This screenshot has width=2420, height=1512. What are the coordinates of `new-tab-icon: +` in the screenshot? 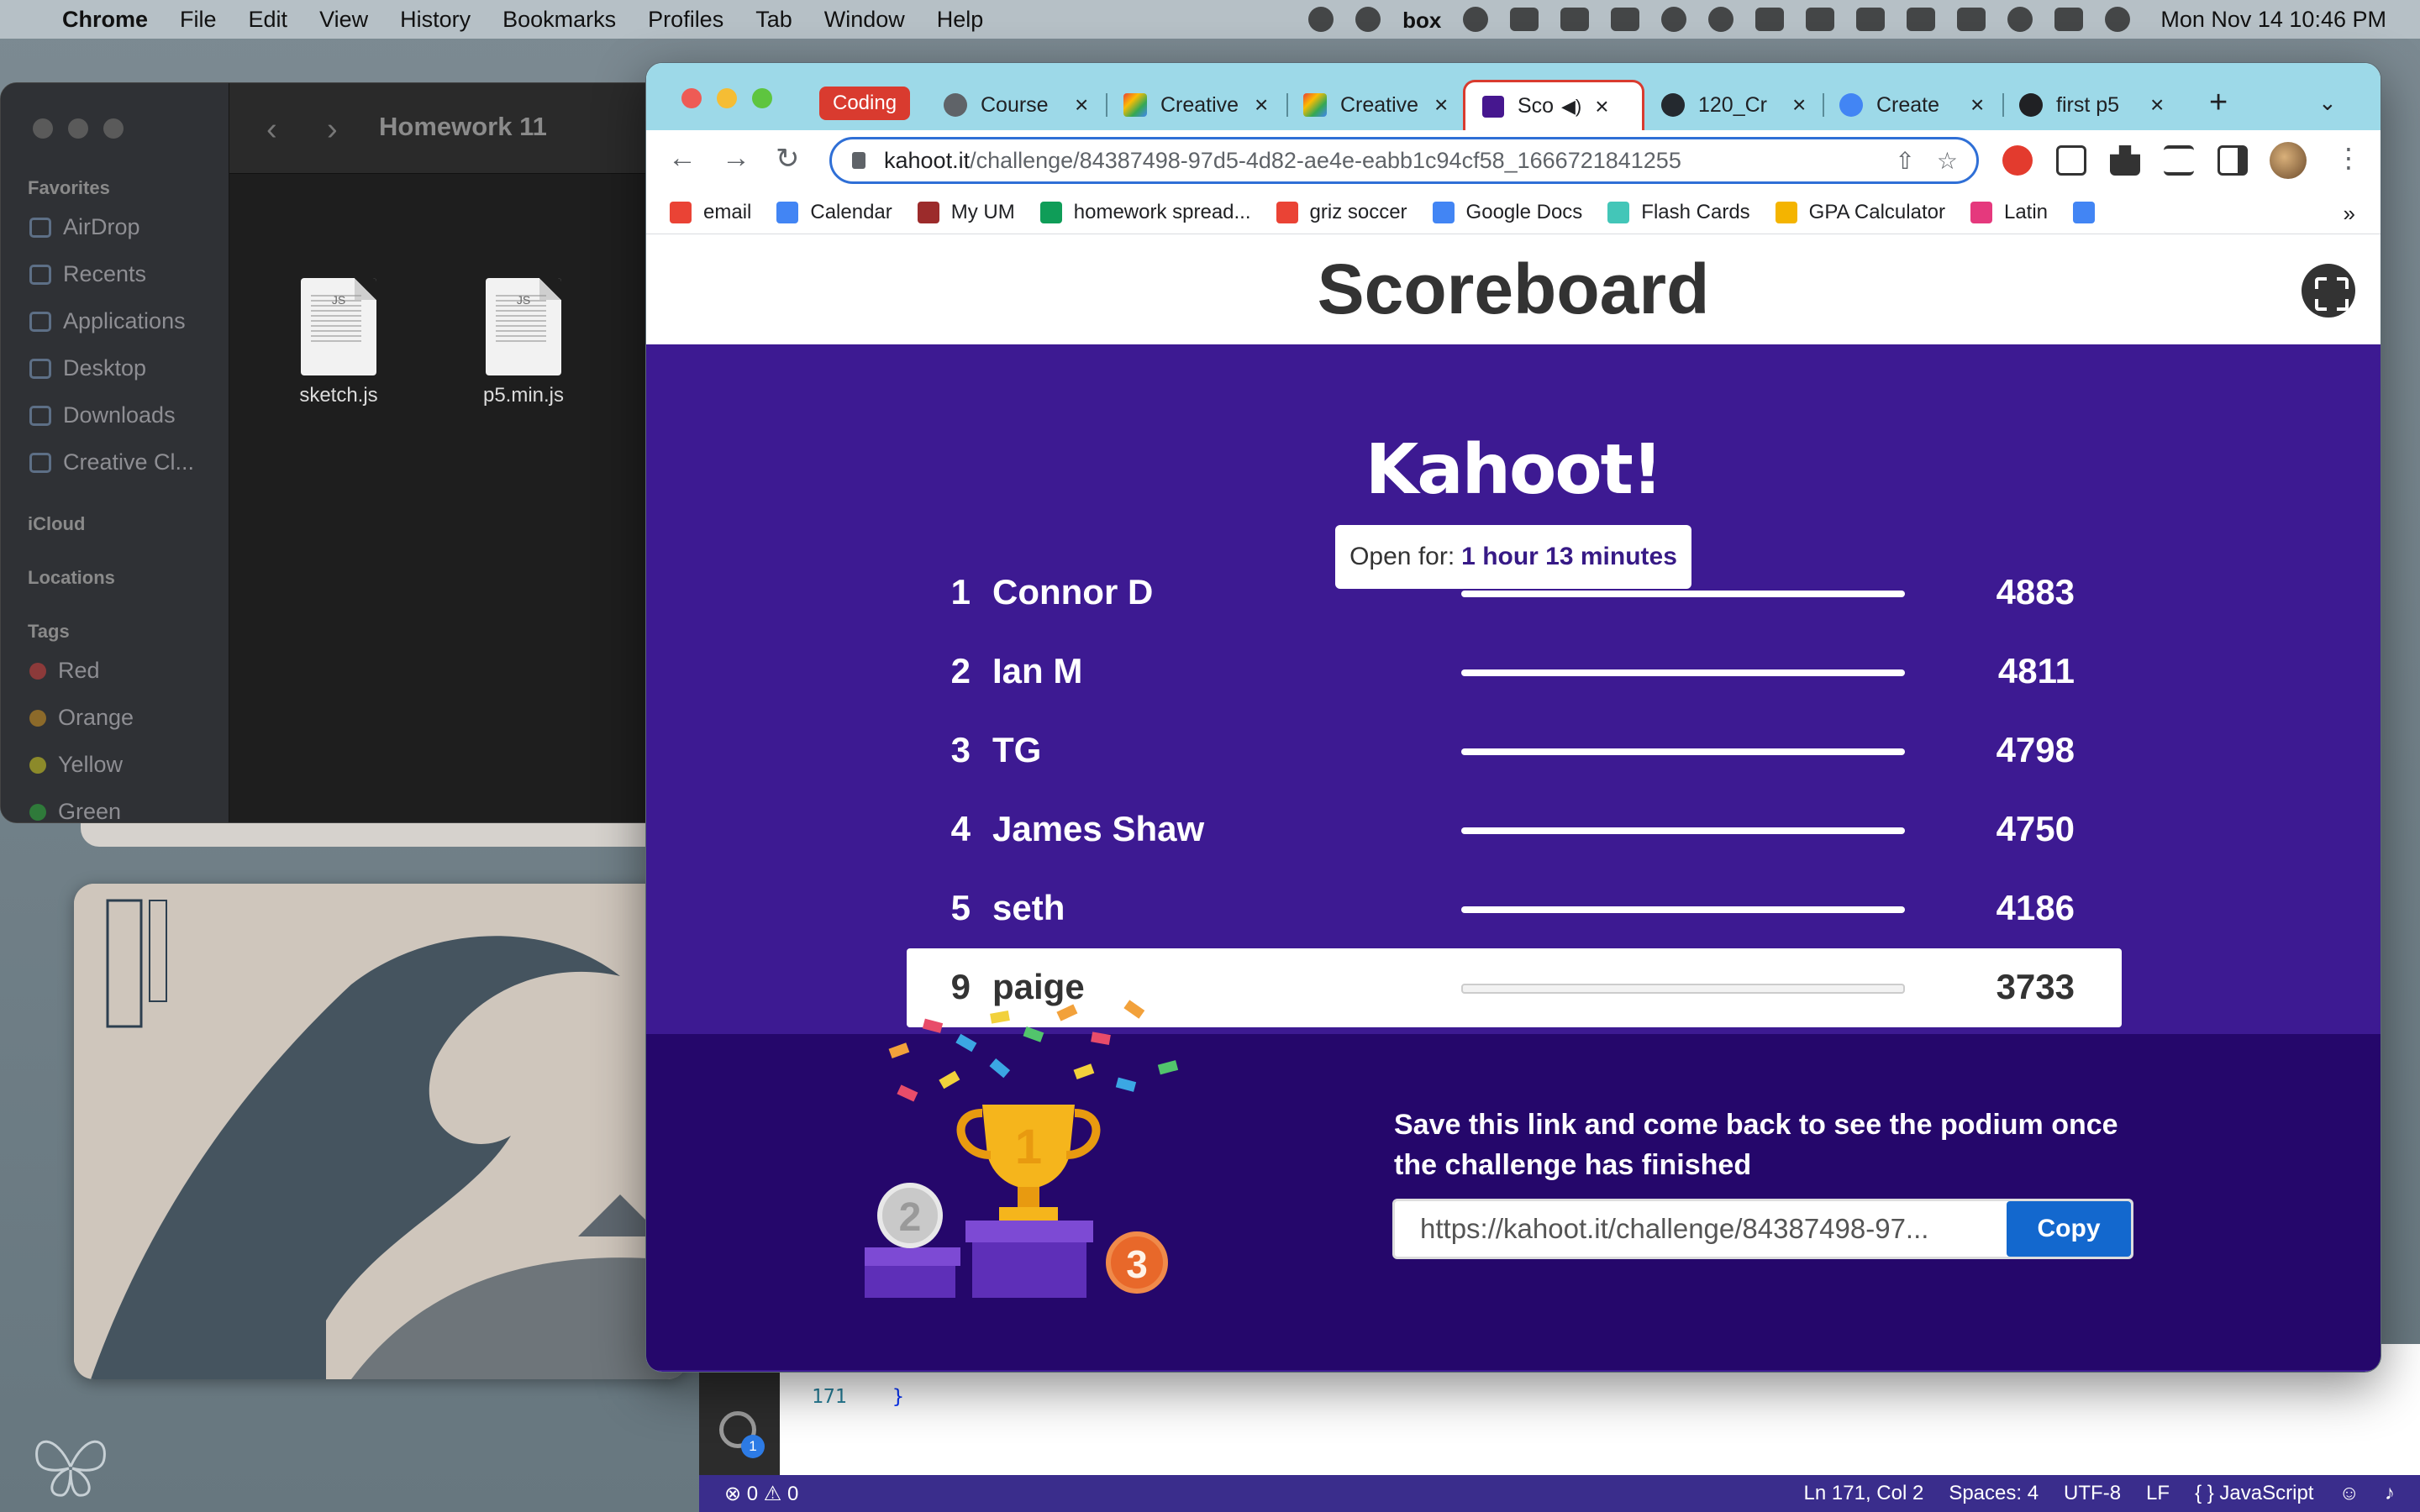 It's located at (2218, 103).